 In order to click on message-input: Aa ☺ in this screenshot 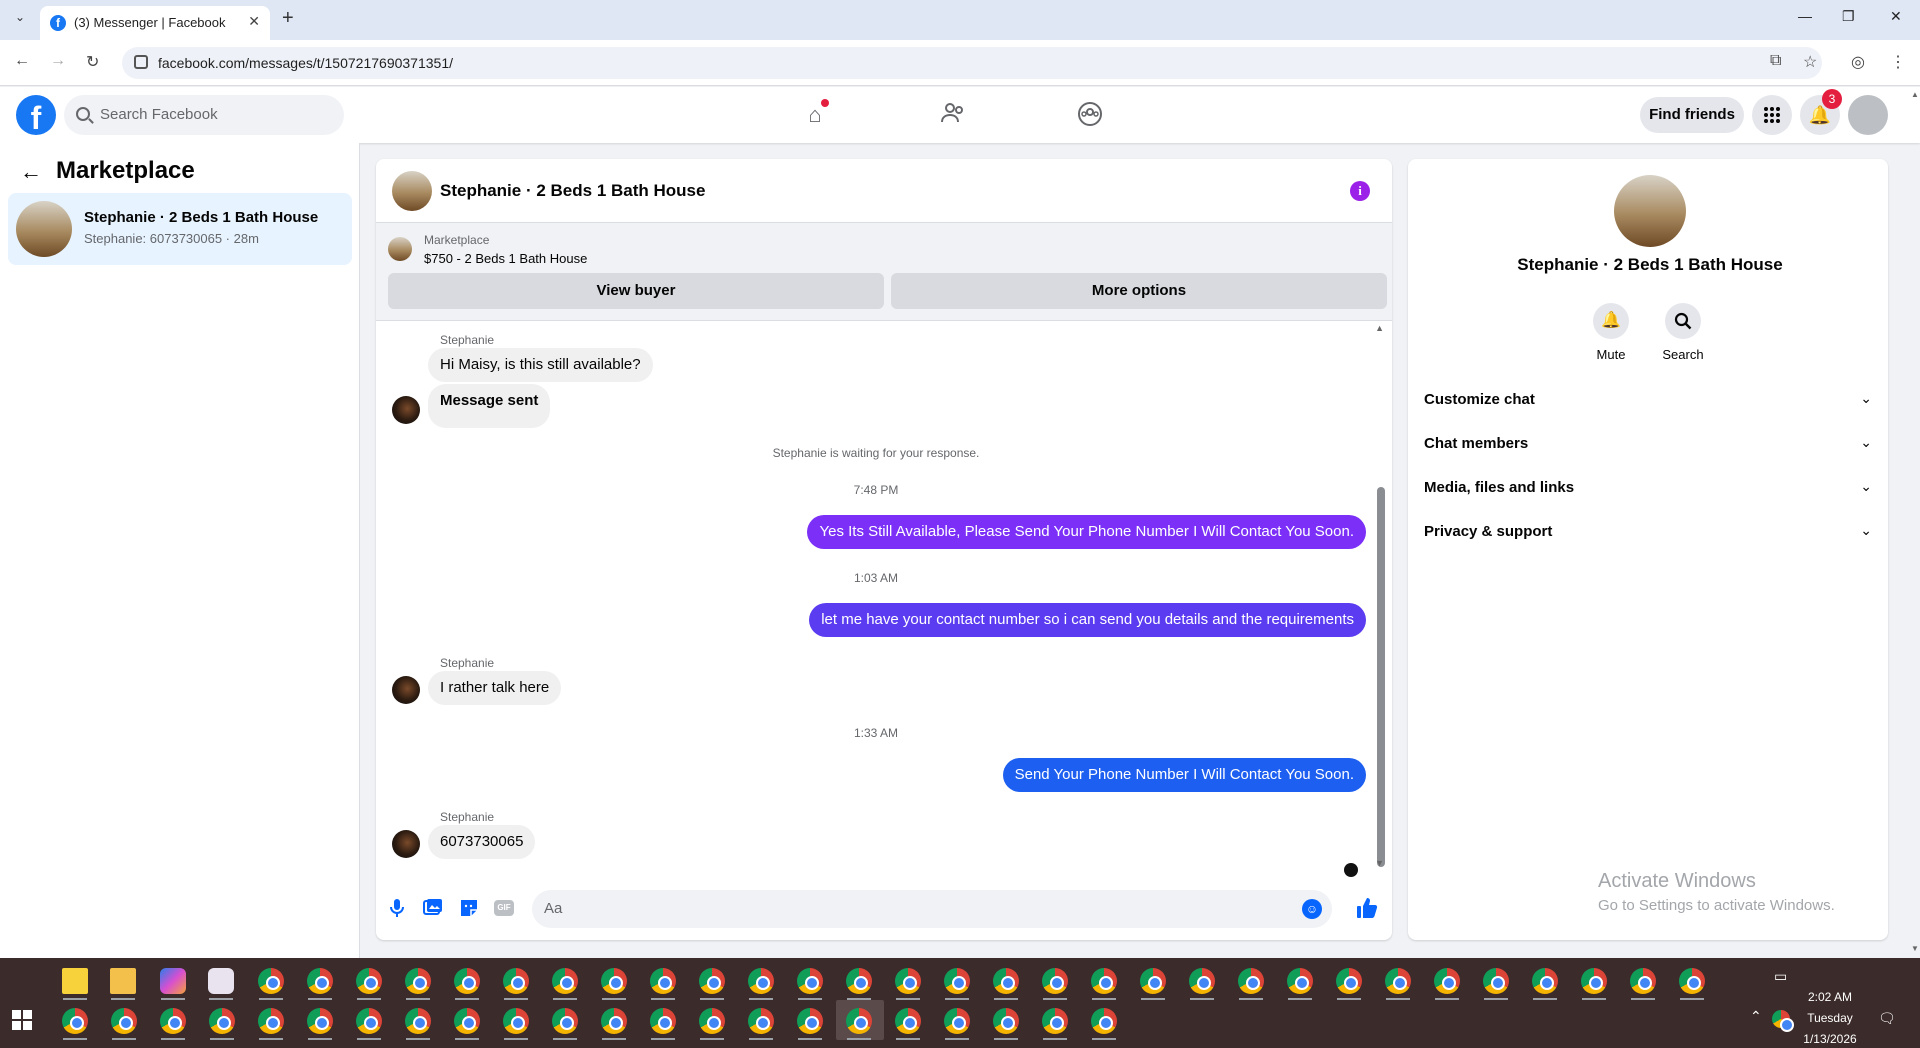, I will do `click(932, 909)`.